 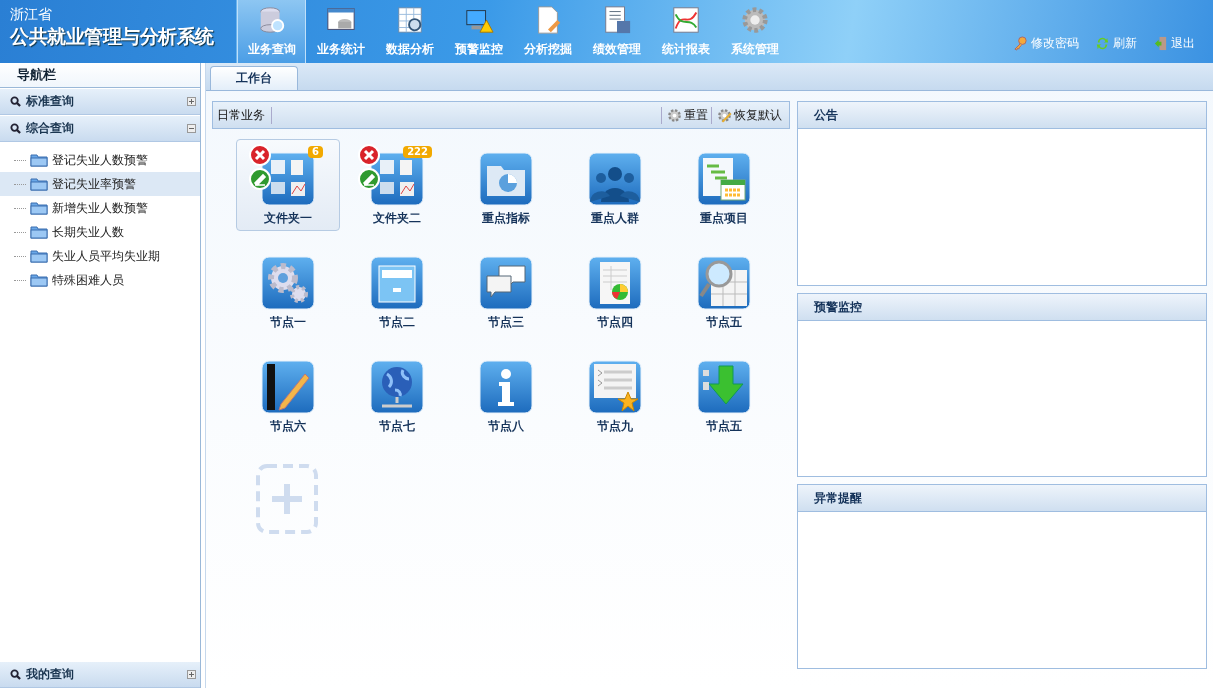 I want to click on tile-label: 重点指标, so click(x=506, y=218).